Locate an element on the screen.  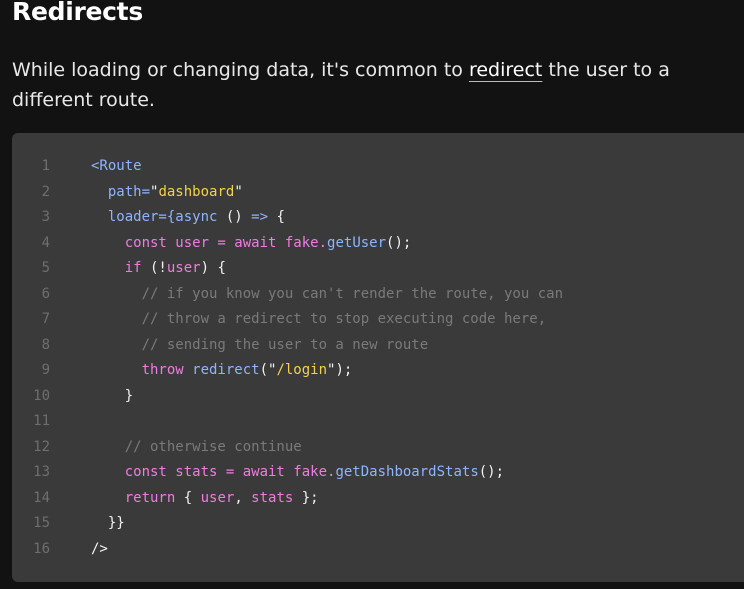
code-line: 1 <Route is located at coordinates (378, 167).